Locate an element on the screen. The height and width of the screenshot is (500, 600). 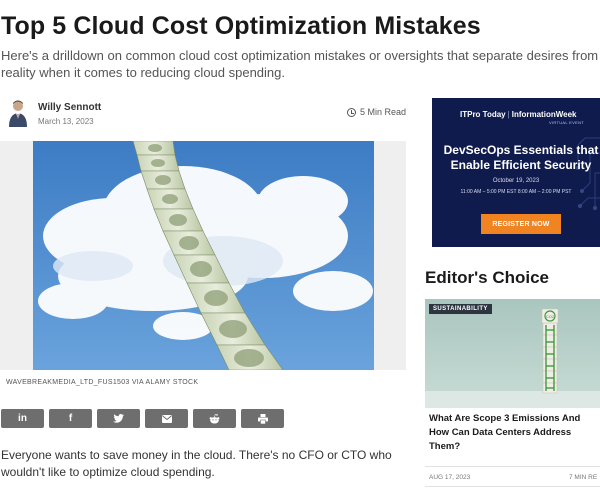
share-print-button is located at coordinates (262, 418).